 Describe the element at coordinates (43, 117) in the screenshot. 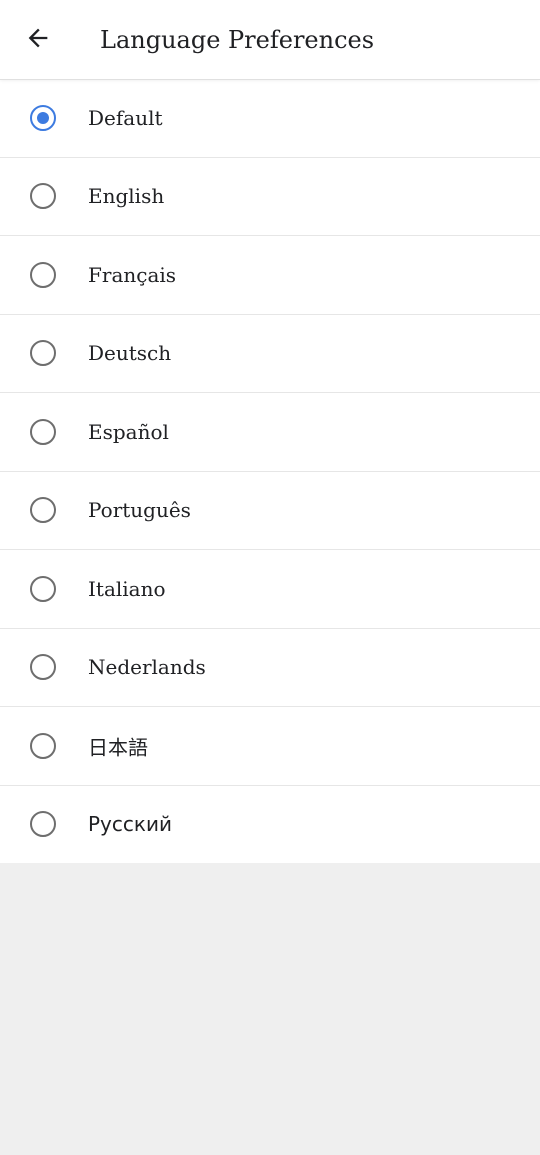

I see `radio-button-selected` at that location.